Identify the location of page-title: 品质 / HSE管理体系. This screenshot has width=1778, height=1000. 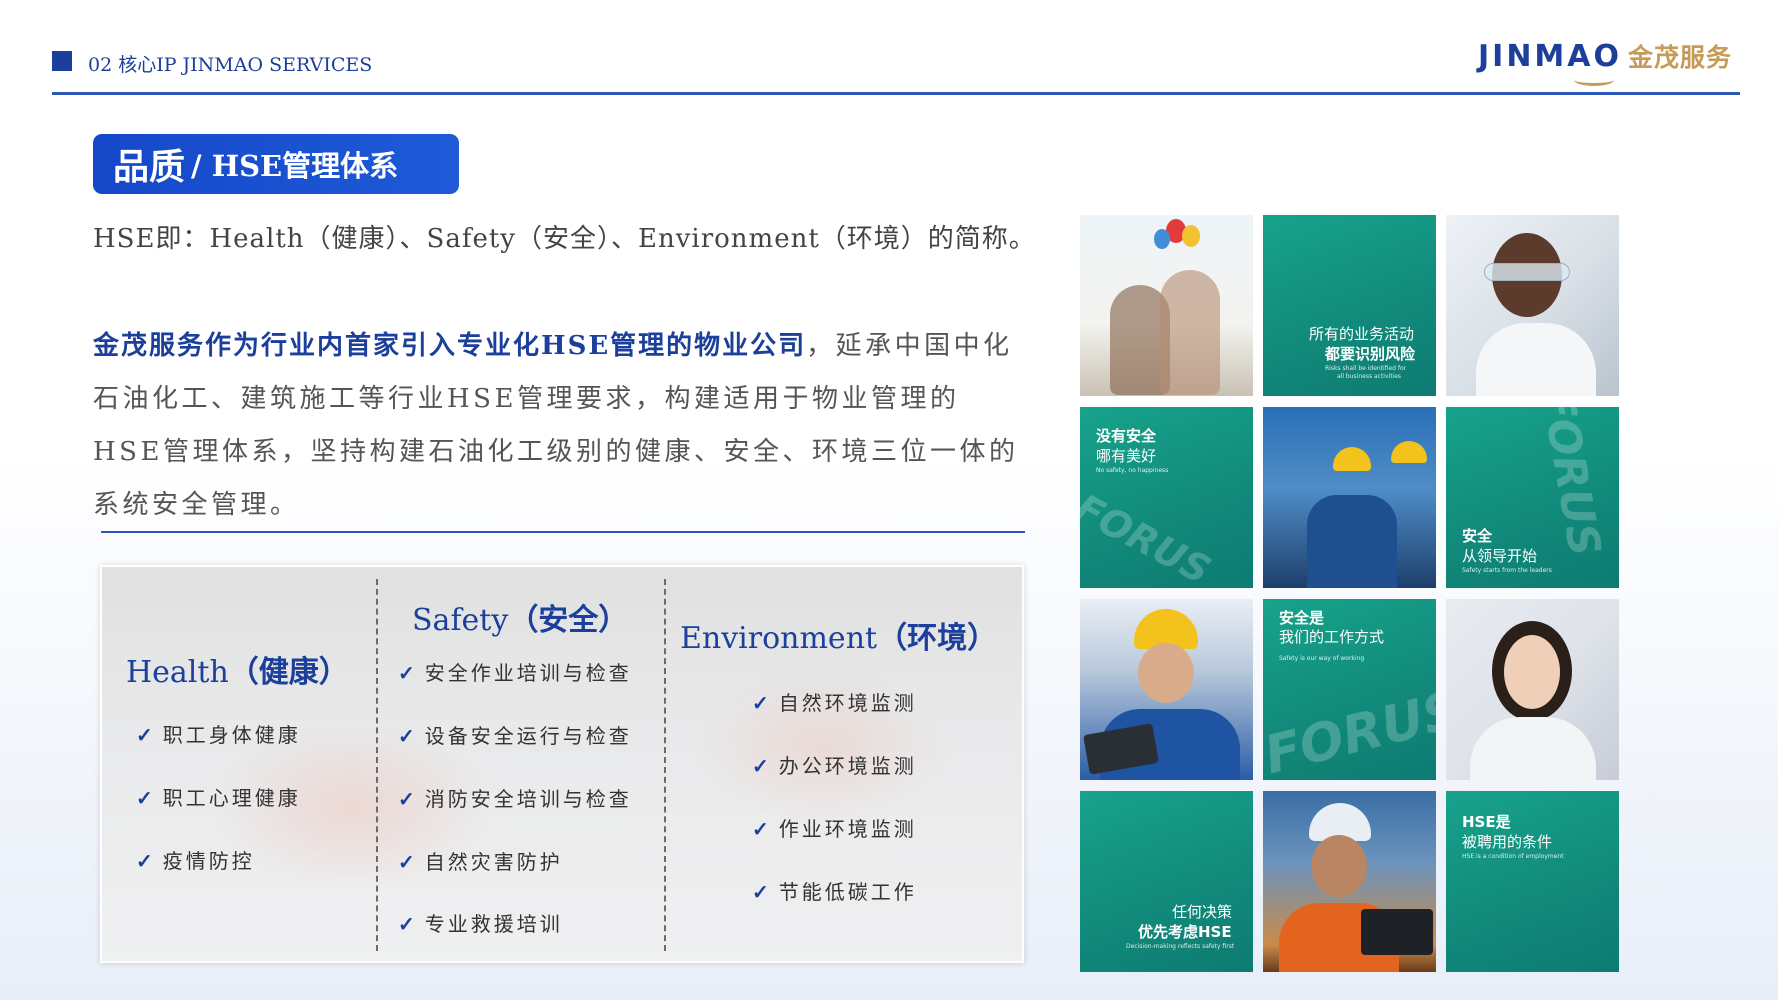
(276, 164).